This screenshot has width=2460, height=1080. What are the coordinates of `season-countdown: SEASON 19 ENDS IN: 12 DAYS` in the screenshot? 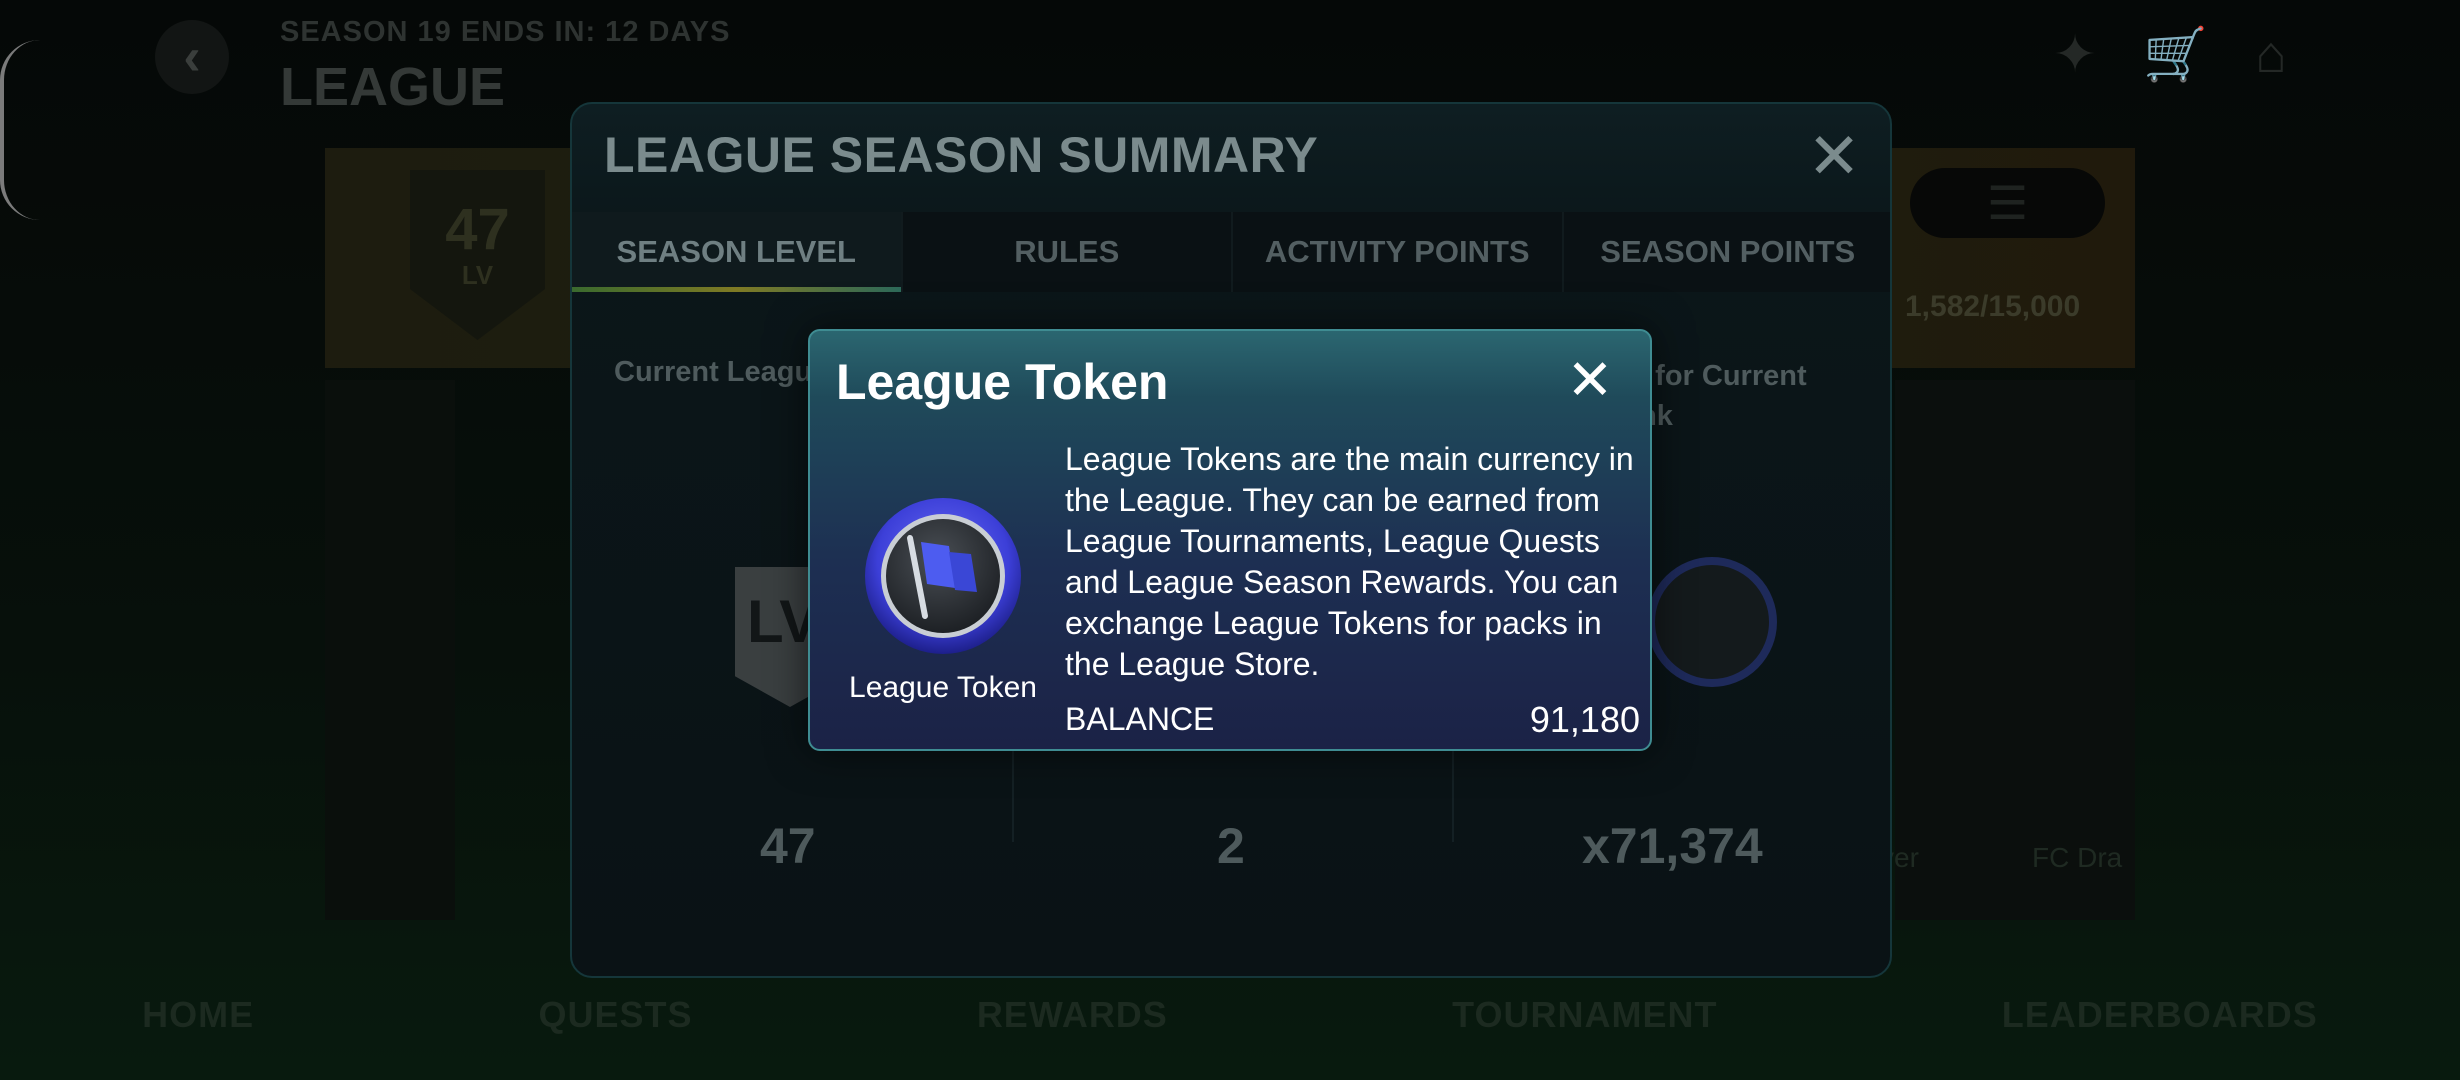 It's located at (505, 32).